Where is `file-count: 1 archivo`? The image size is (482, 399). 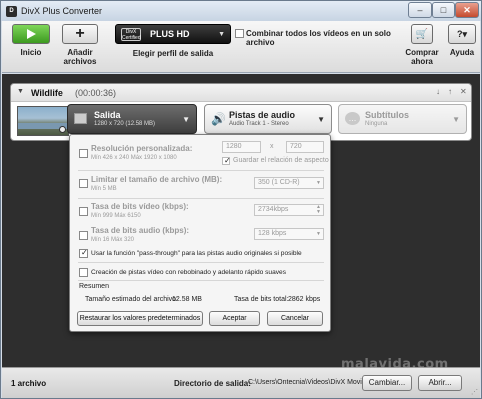 file-count: 1 archivo is located at coordinates (29, 383).